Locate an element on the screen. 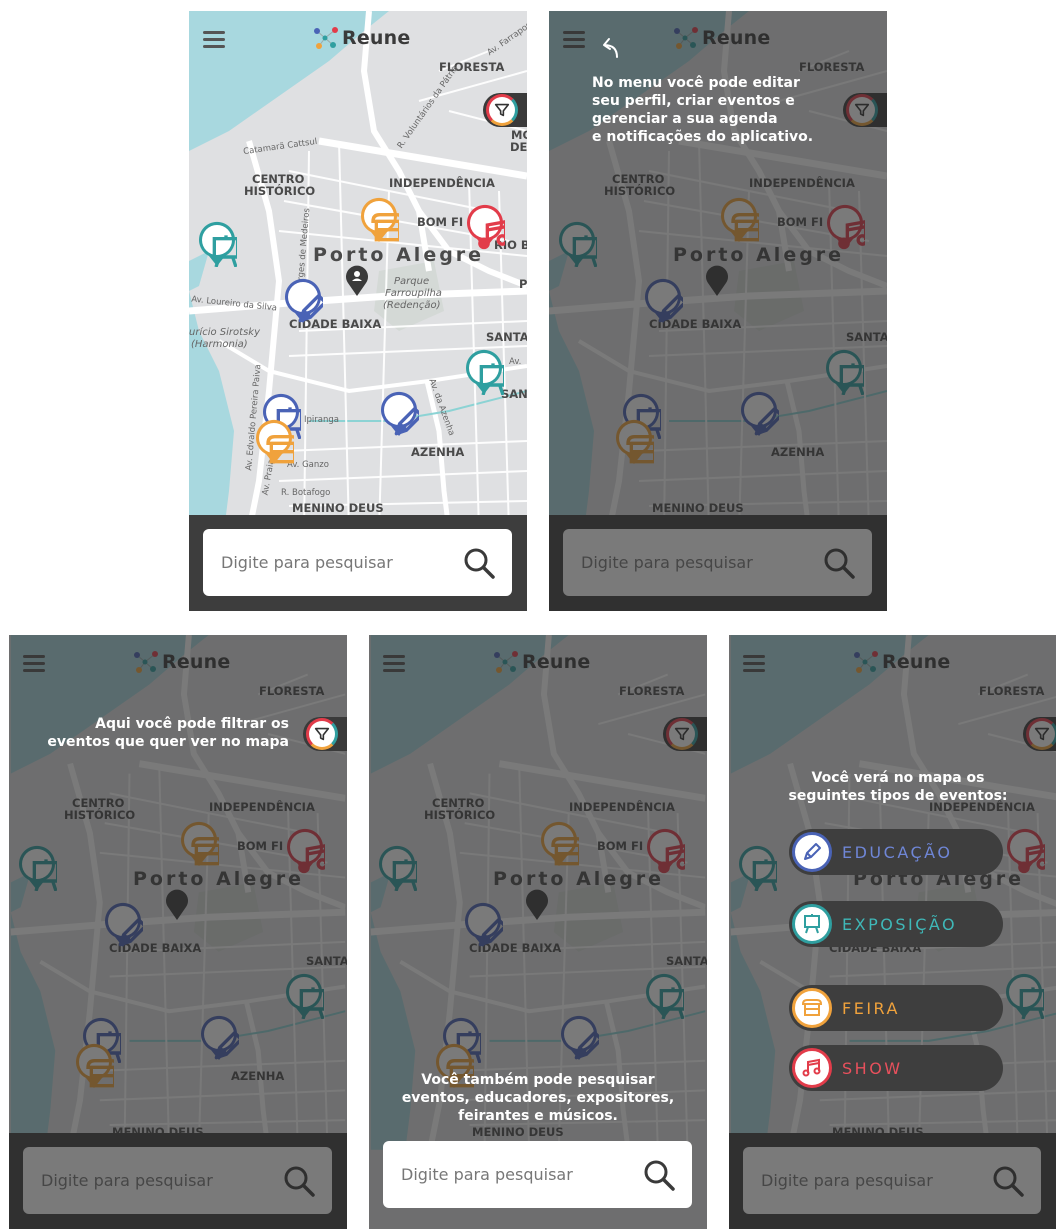 The image size is (1056, 1229). search-input: Digite para pesquisar is located at coordinates (357, 562).